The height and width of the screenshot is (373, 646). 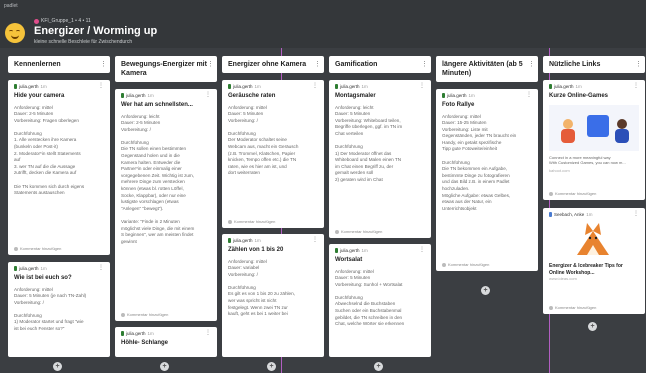 I want to click on link-domain: kahoot.com, so click(x=559, y=170).